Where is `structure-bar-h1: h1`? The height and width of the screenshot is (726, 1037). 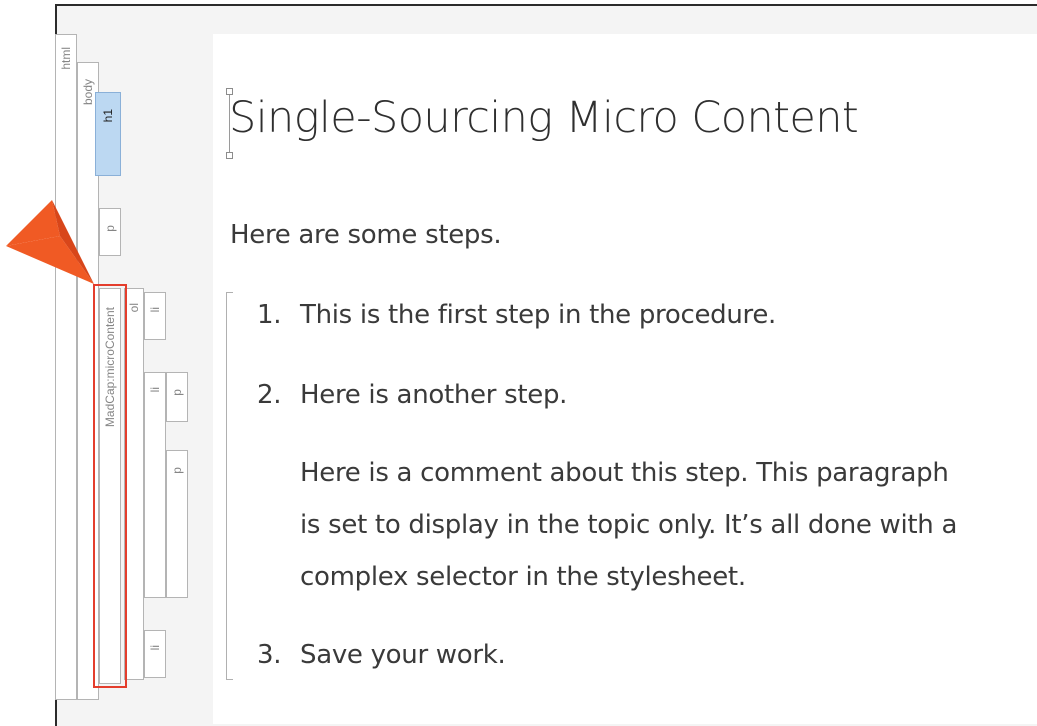
structure-bar-h1: h1 is located at coordinates (108, 134).